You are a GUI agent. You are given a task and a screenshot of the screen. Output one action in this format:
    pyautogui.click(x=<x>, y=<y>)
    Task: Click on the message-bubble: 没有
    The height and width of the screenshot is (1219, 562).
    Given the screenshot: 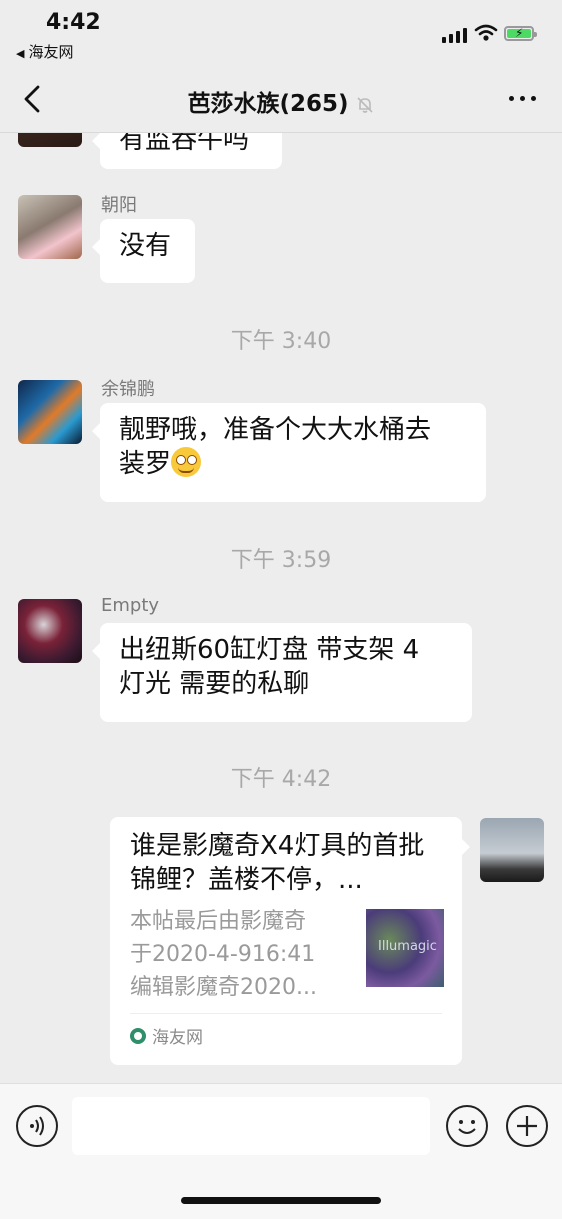 What is the action you would take?
    pyautogui.click(x=143, y=251)
    